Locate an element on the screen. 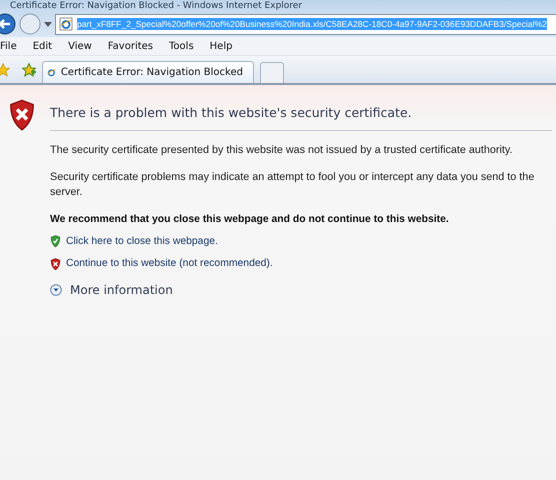  menu-item: Favorites is located at coordinates (131, 46).